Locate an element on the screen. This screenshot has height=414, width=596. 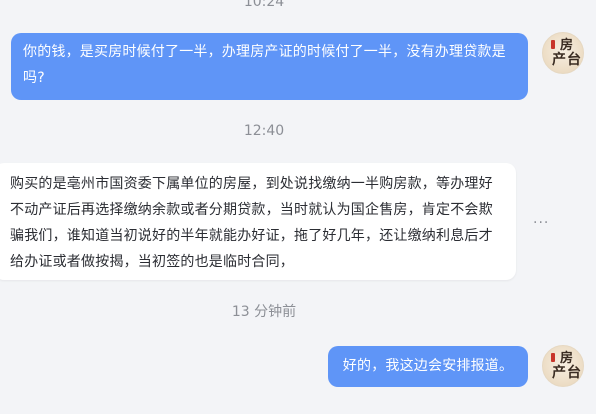
outgoing-message-bubble: 好的，我这边会安排报道。 is located at coordinates (428, 366).